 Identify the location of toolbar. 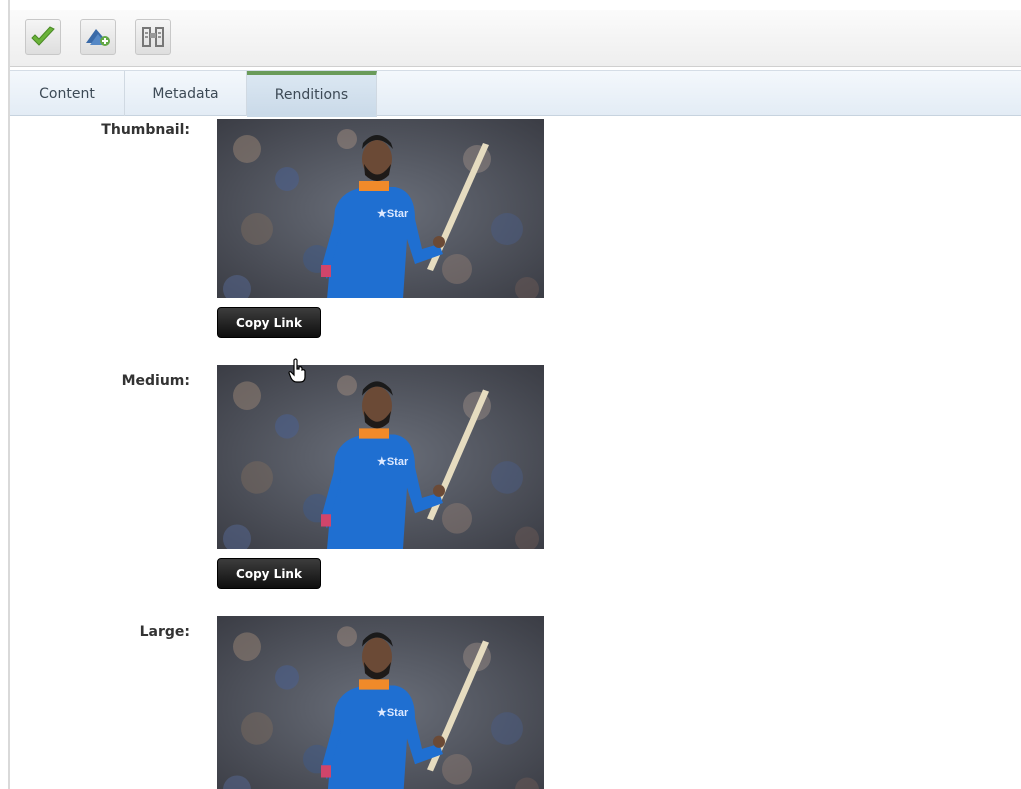
(515, 38).